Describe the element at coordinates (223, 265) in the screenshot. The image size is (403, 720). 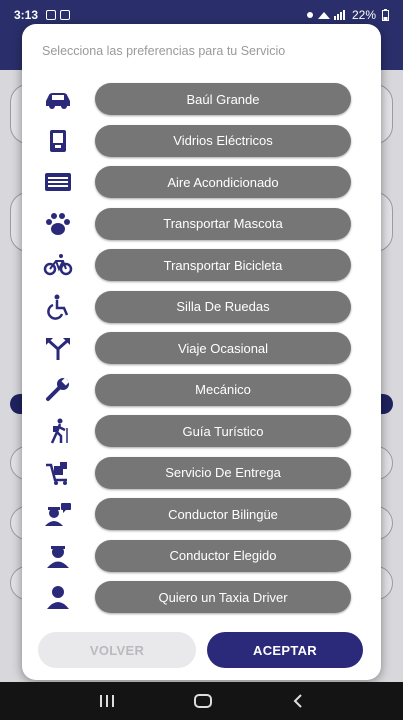
I see `pref-transportar-bicicleta-button: Transportar Bicicleta` at that location.